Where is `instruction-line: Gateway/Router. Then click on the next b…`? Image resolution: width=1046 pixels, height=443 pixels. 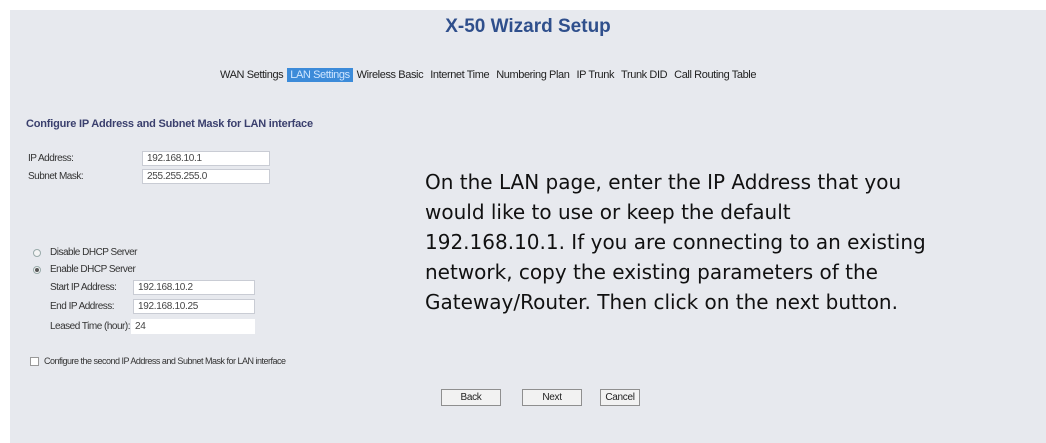
instruction-line: Gateway/Router. Then click on the next b… is located at coordinates (661, 302).